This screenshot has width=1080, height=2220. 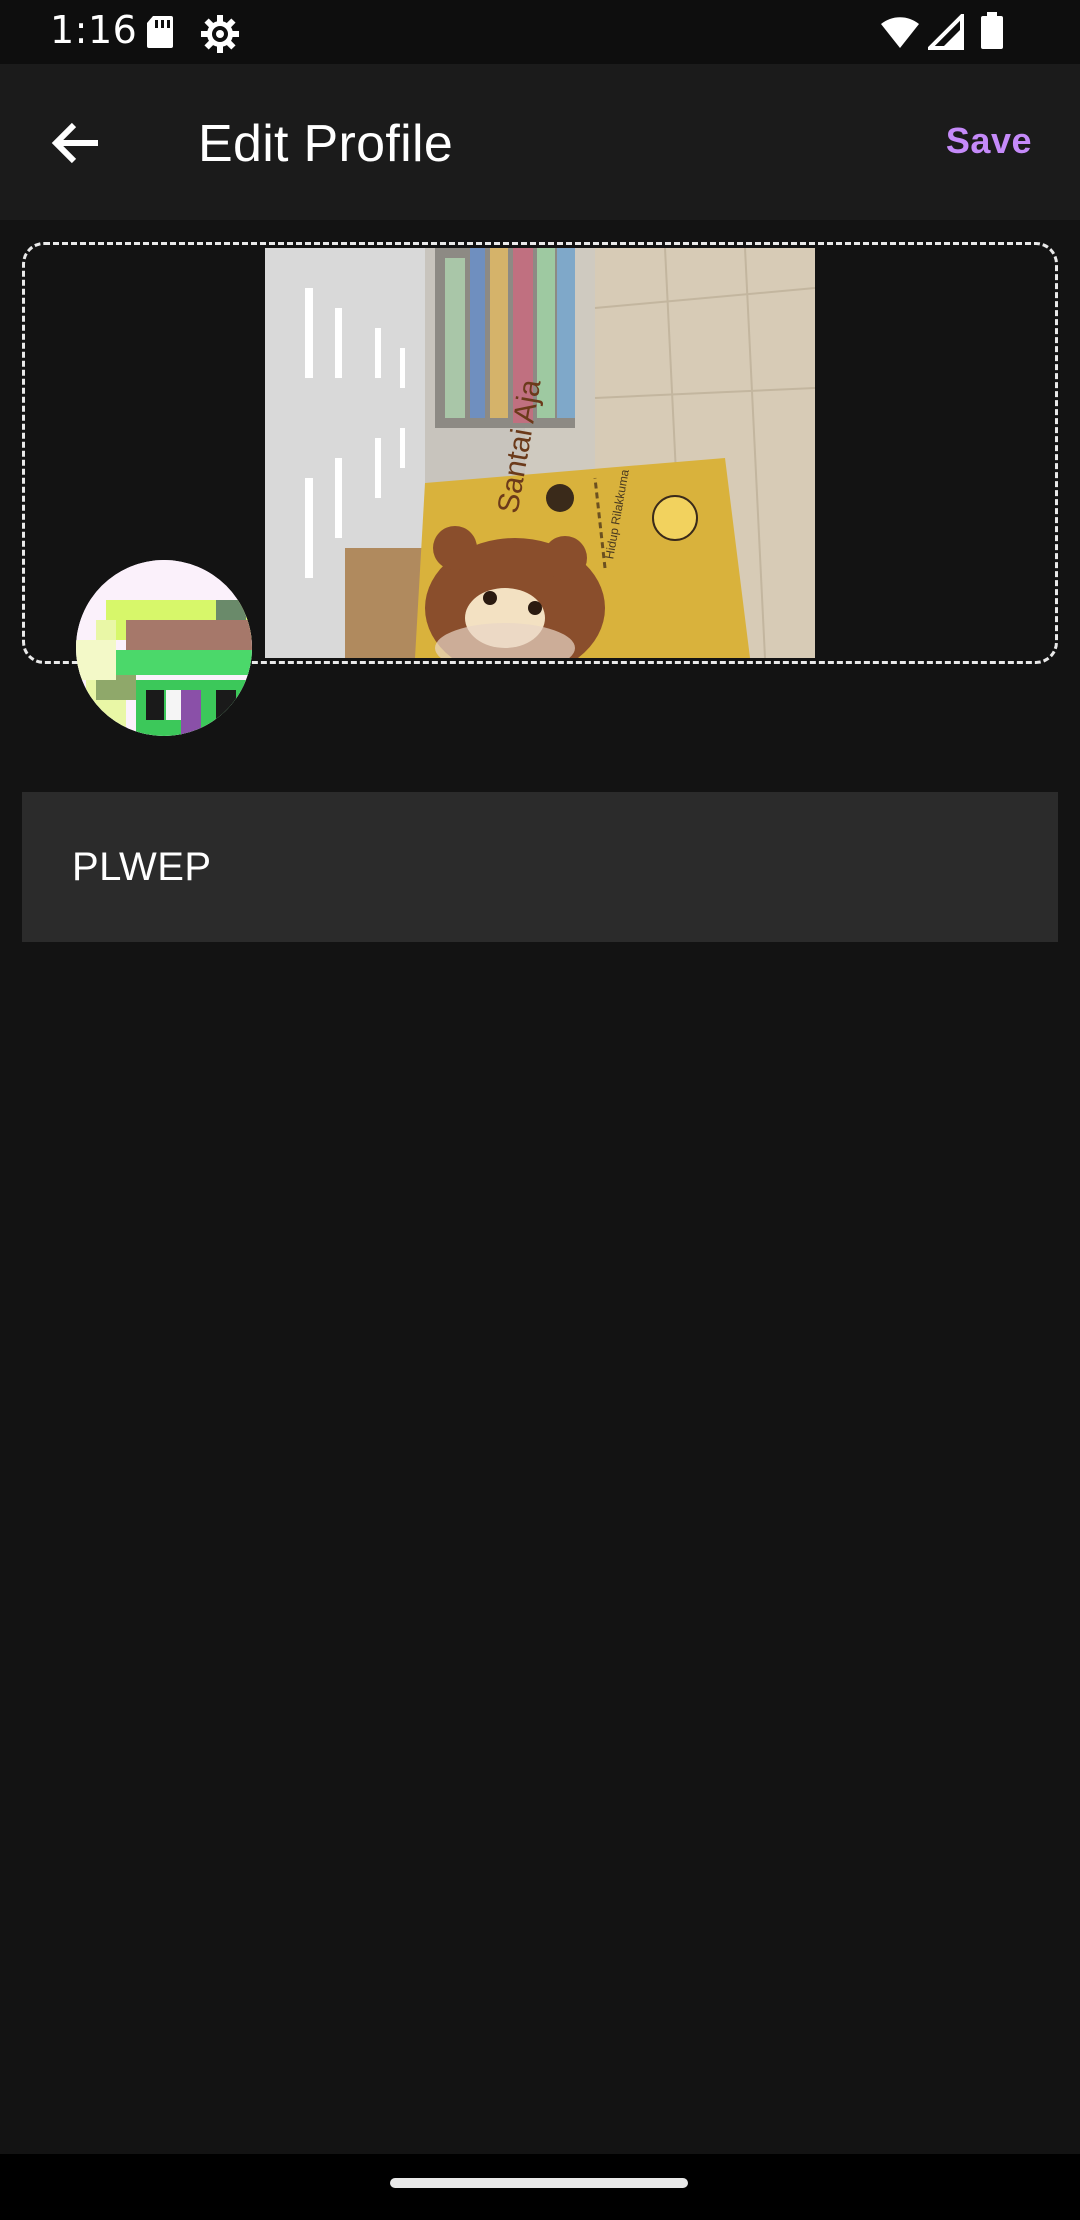 I want to click on home-indicator, so click(x=539, y=2183).